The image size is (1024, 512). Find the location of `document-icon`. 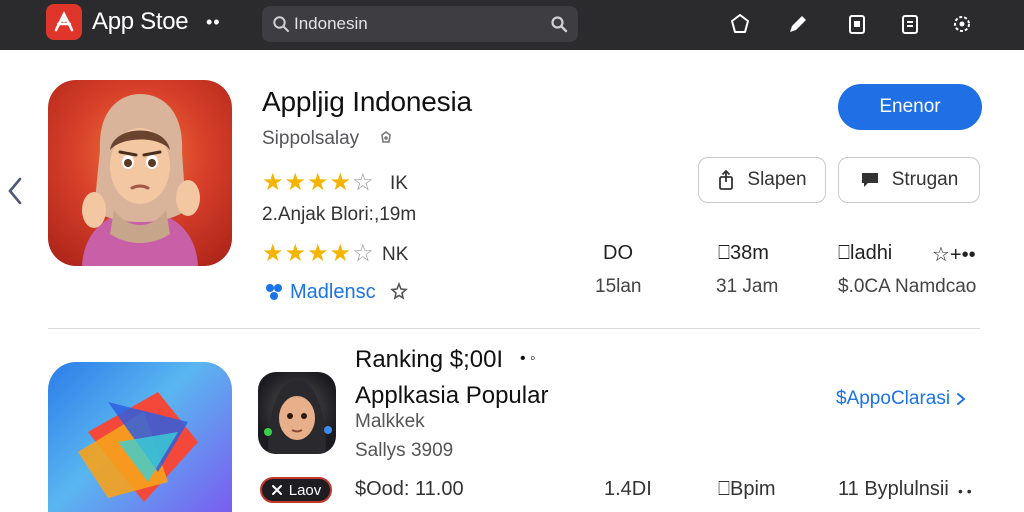

document-icon is located at coordinates (910, 24).